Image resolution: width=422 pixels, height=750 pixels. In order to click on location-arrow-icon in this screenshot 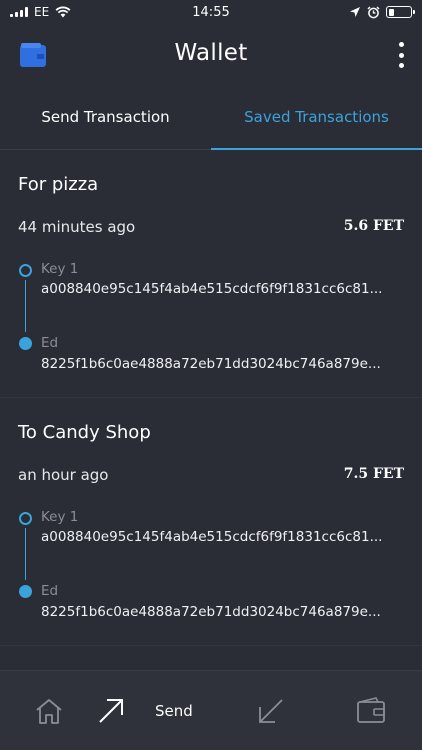, I will do `click(355, 12)`.